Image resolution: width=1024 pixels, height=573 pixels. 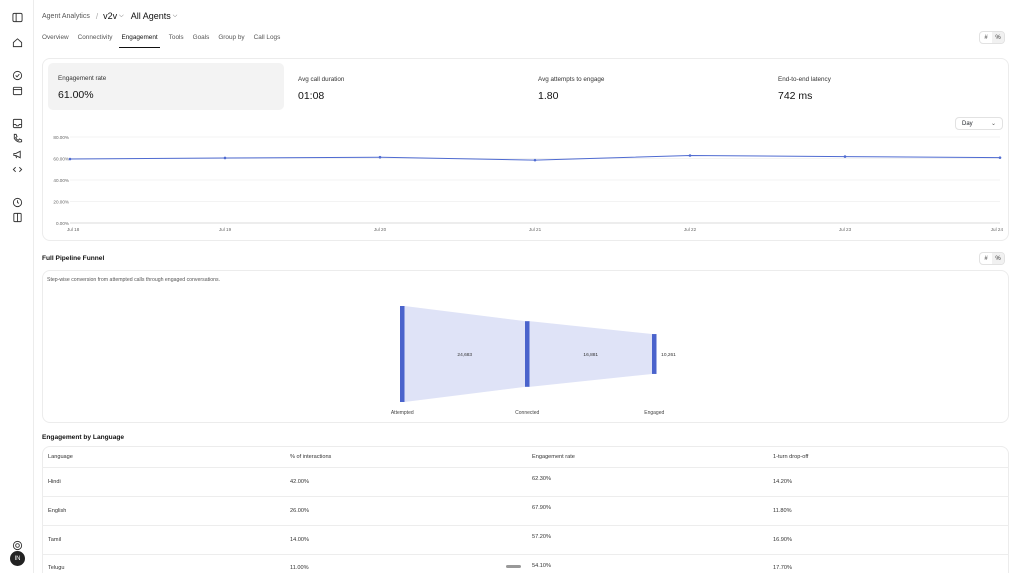 I want to click on value-mode-toggle: # %, so click(x=992, y=37).